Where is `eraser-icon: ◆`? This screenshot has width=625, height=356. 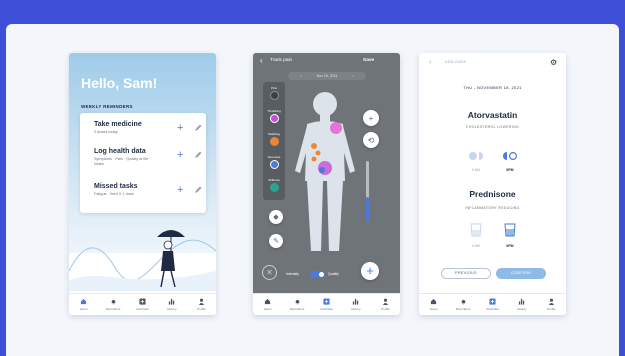
eraser-icon: ◆ is located at coordinates (276, 217).